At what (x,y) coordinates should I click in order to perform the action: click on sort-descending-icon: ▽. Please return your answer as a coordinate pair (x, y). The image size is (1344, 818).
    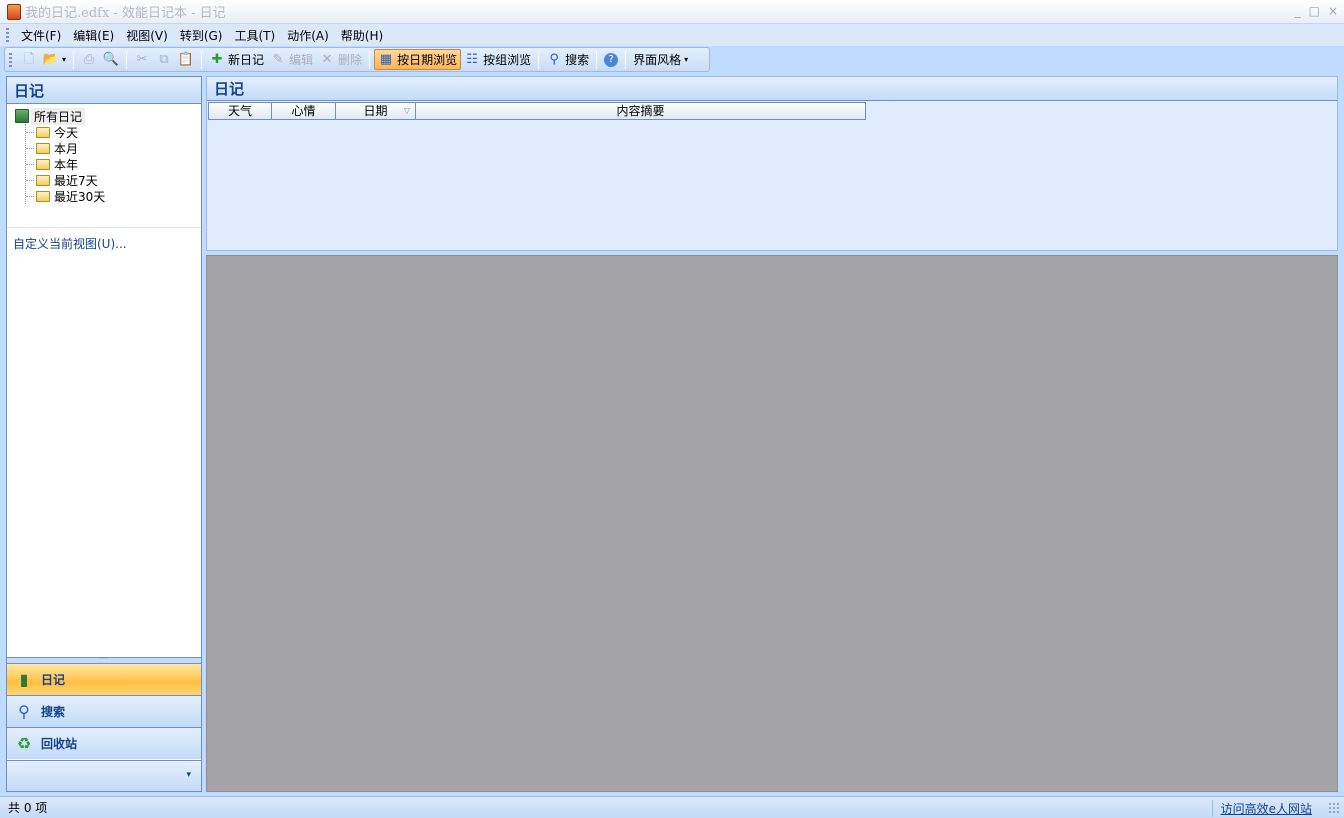
    Looking at the image, I should click on (406, 110).